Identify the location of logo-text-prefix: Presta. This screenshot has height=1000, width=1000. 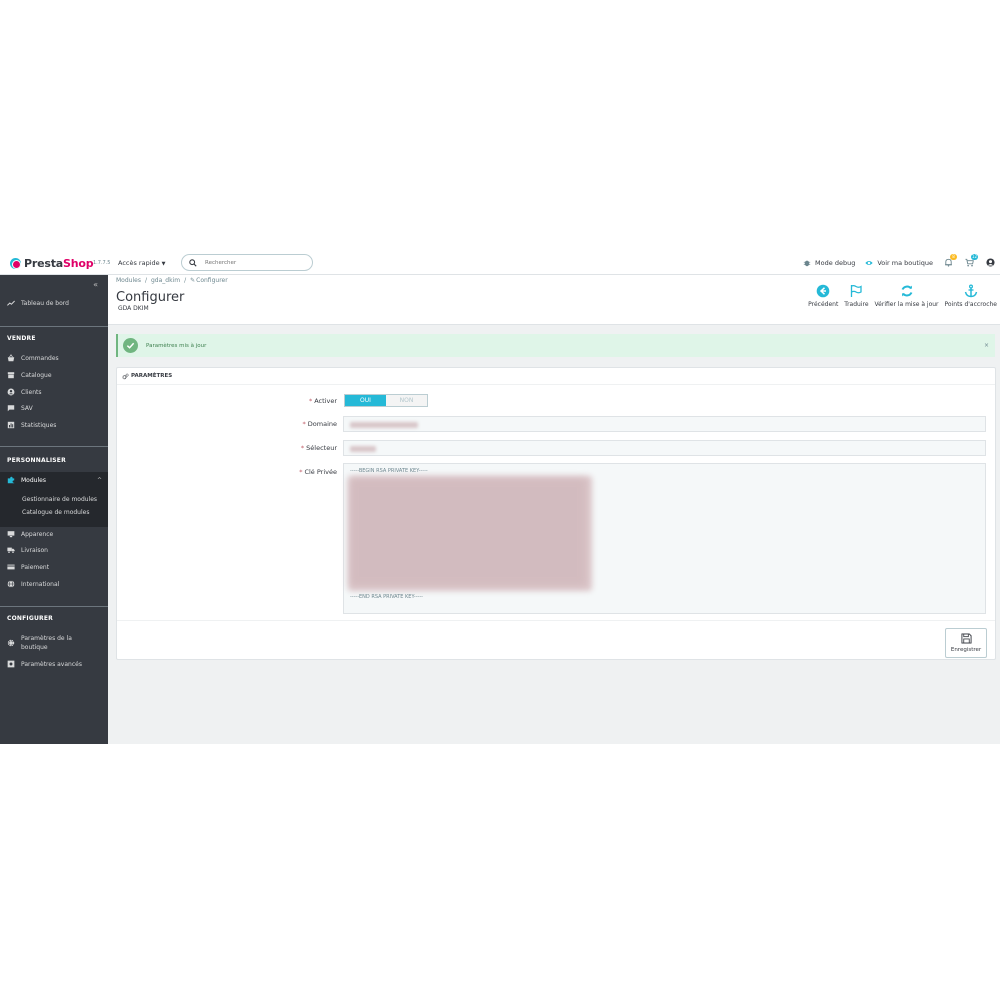
(43, 263).